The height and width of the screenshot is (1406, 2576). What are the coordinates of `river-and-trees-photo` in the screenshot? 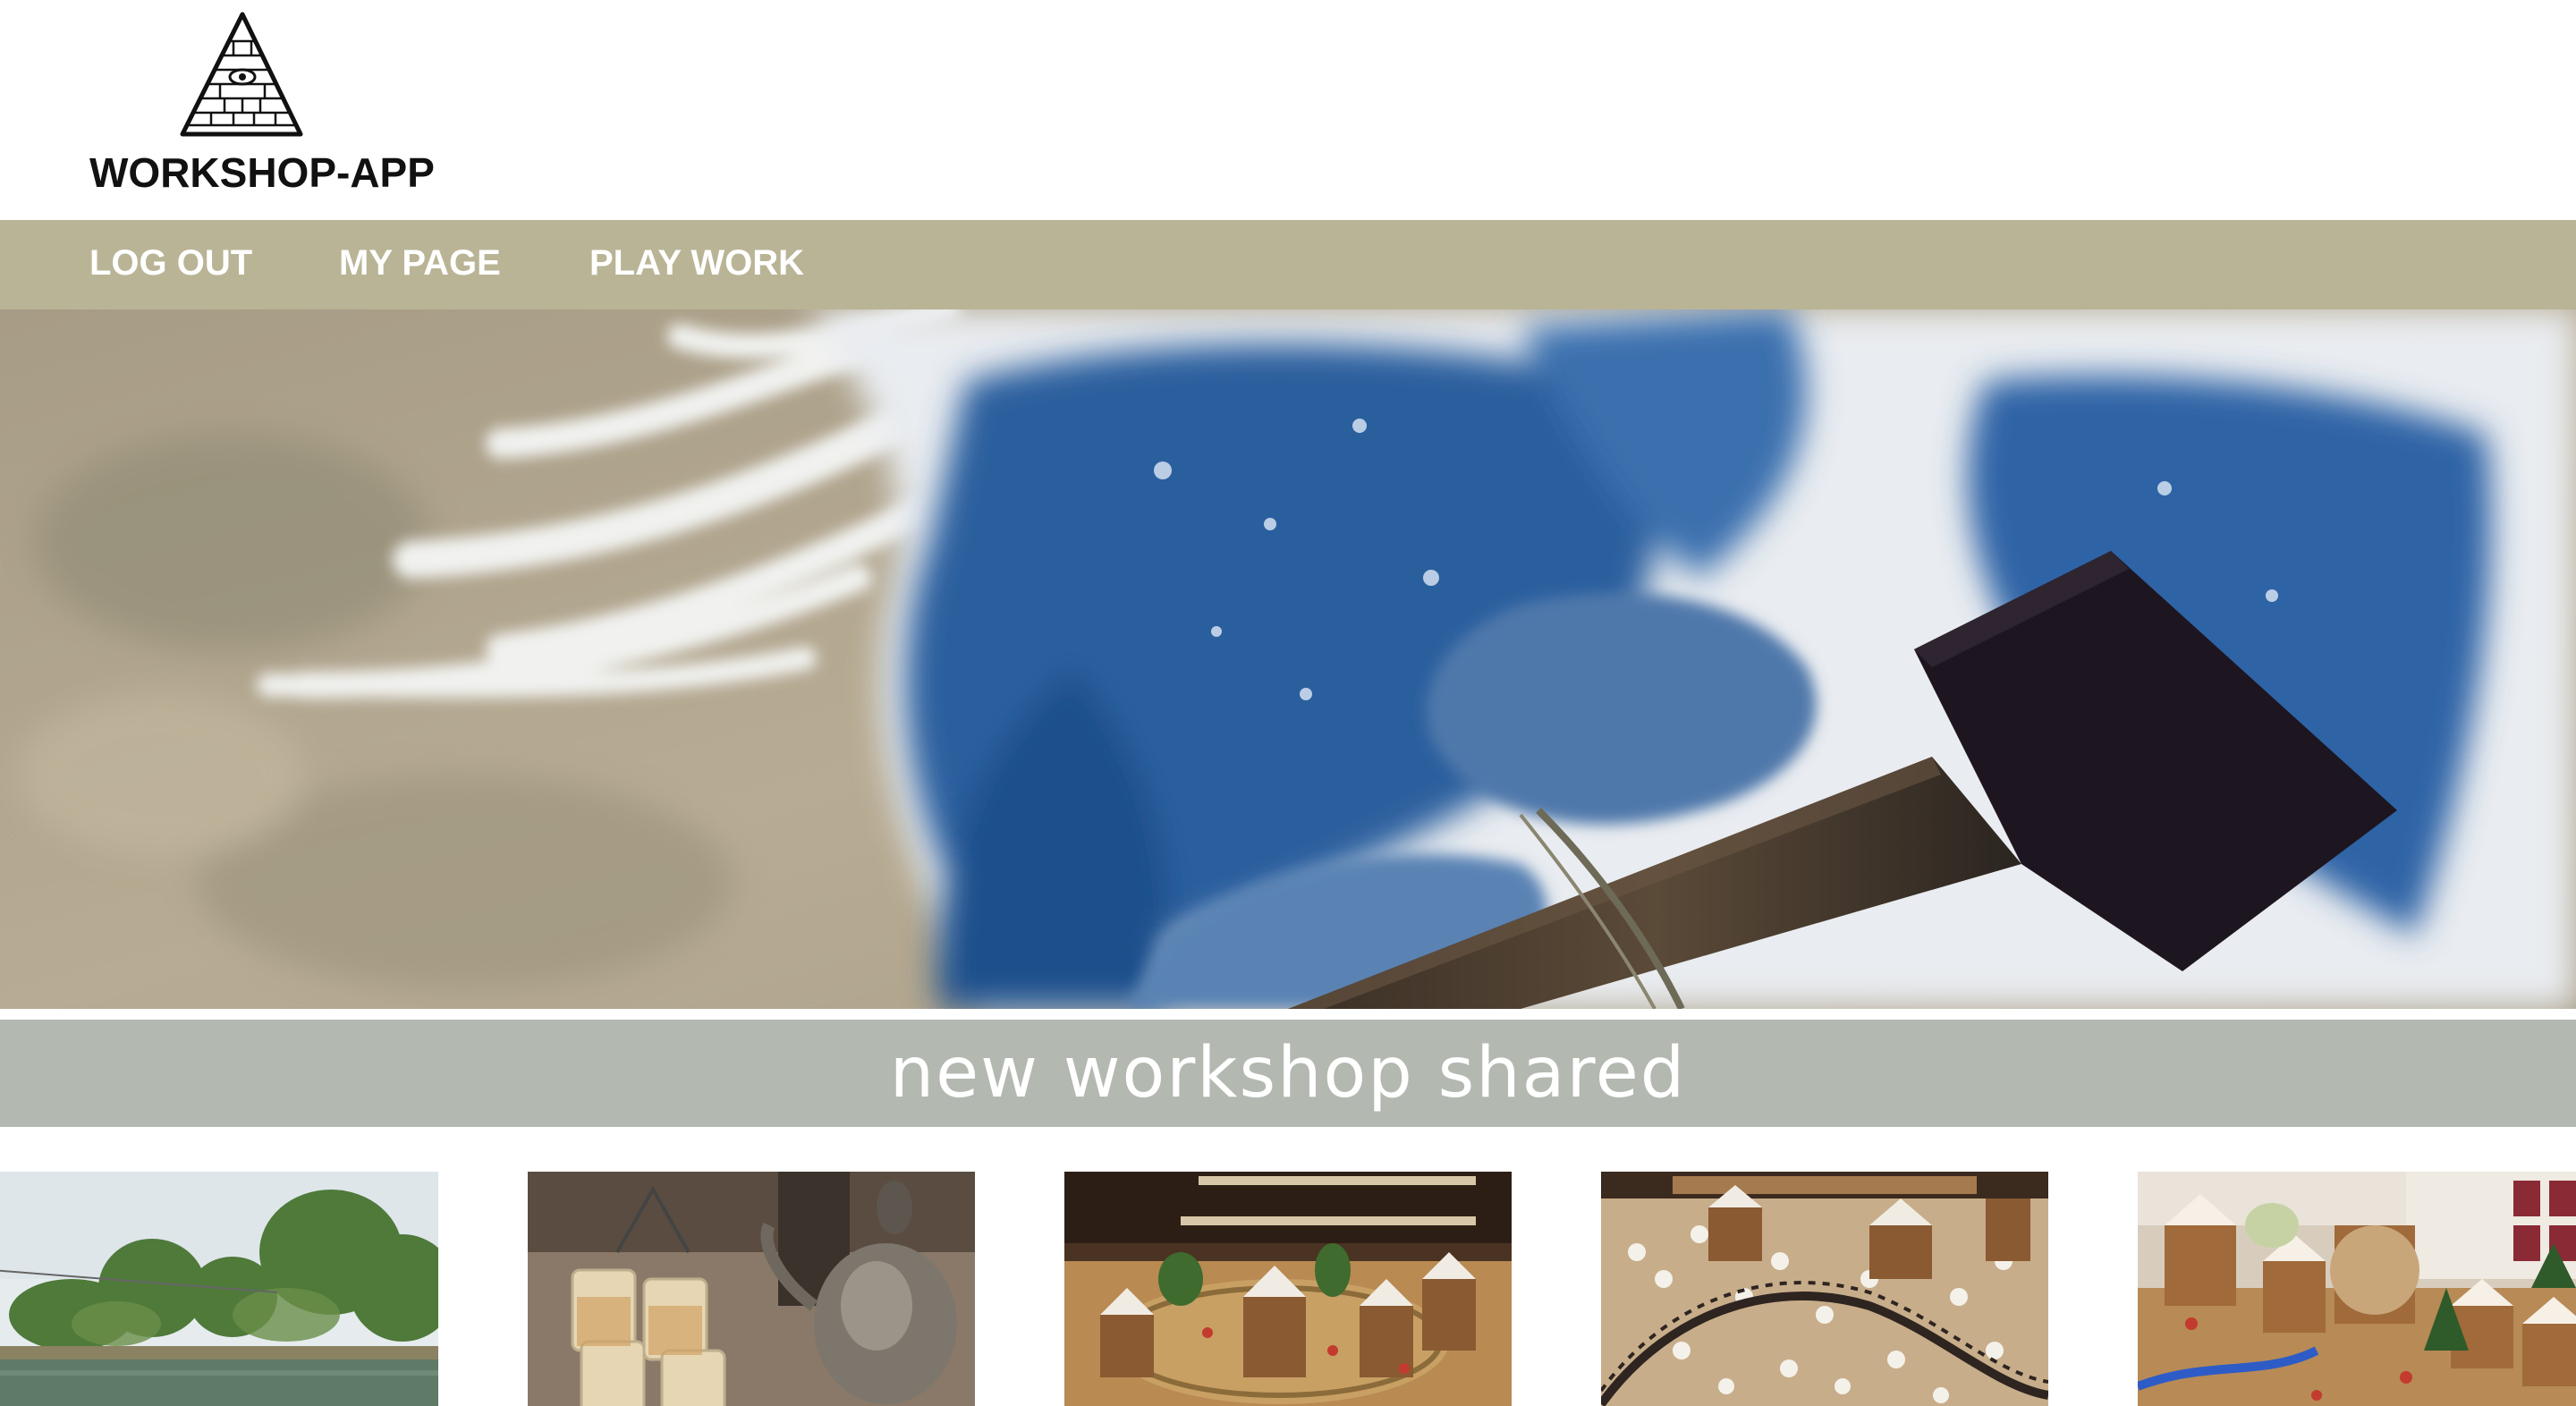 It's located at (219, 1289).